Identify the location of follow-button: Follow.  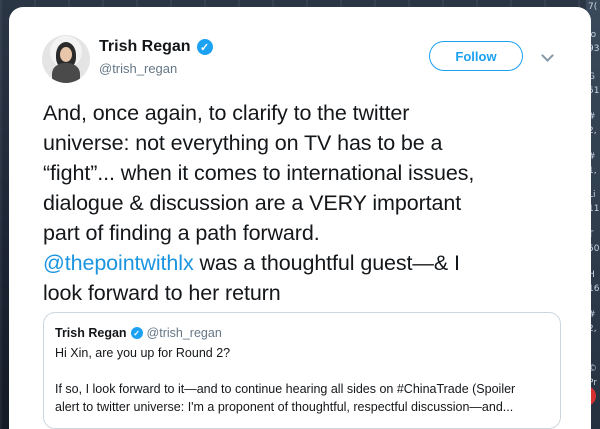
(476, 56).